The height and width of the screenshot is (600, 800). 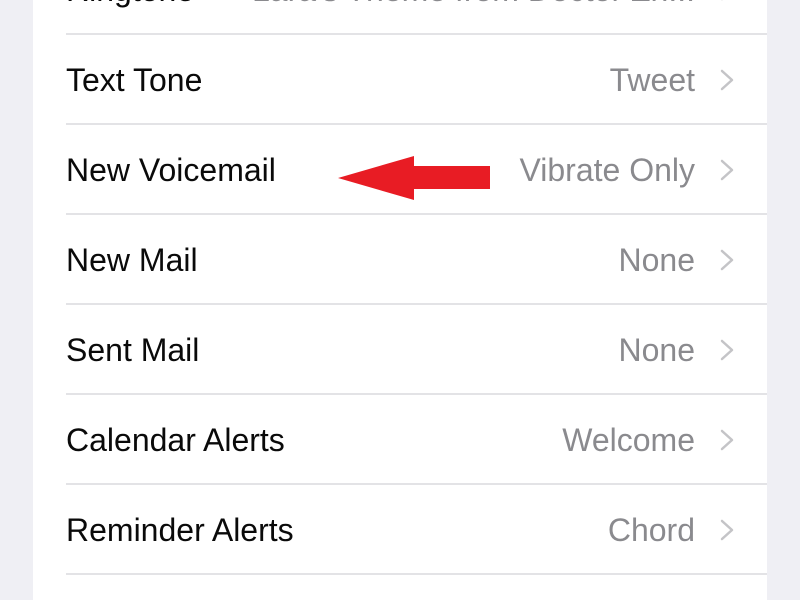 What do you see at coordinates (607, 170) in the screenshot?
I see `row-value: Vibrate Only` at bounding box center [607, 170].